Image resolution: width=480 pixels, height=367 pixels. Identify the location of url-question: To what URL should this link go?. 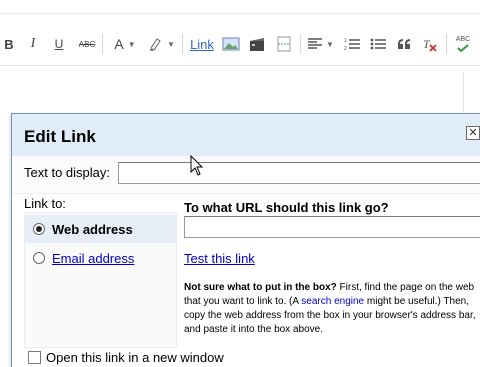
(286, 207).